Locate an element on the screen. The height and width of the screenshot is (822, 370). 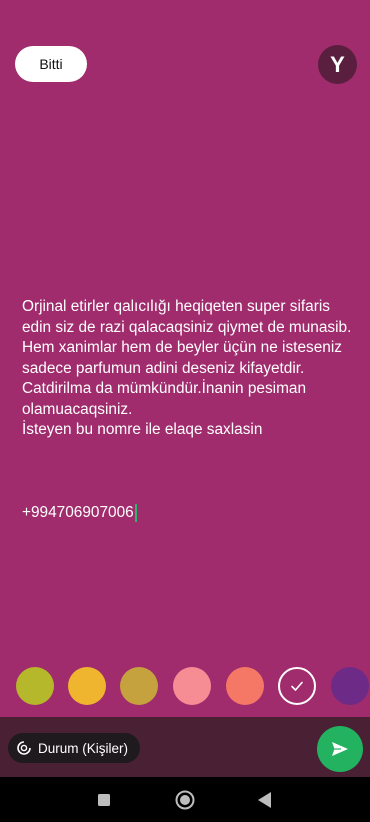
color-swatch-selected is located at coordinates (297, 686).